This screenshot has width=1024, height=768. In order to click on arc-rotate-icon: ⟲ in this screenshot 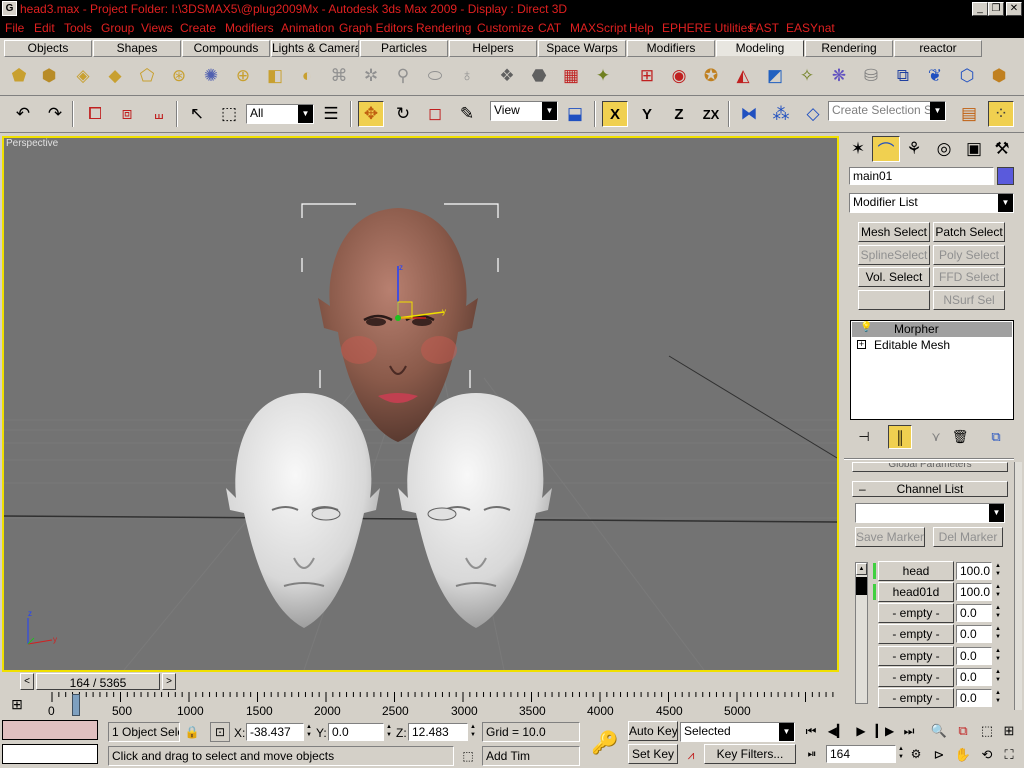, I will do `click(987, 755)`.